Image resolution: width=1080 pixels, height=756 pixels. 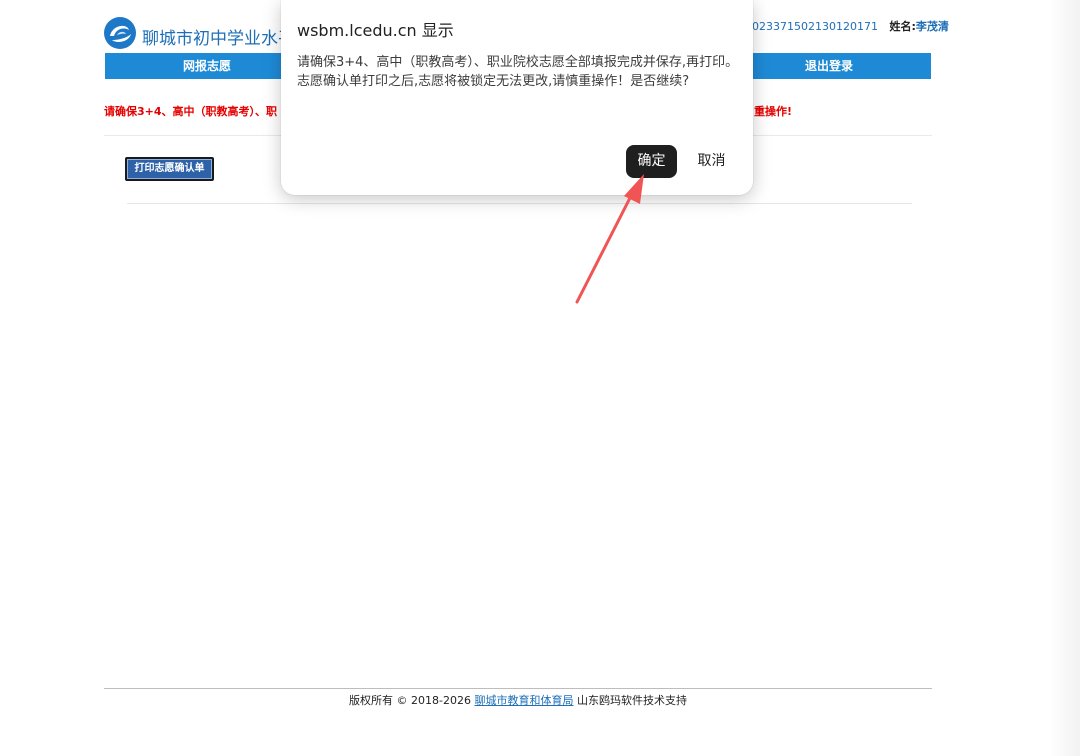 What do you see at coordinates (773, 111) in the screenshot?
I see `notice-end: 重操作!` at bounding box center [773, 111].